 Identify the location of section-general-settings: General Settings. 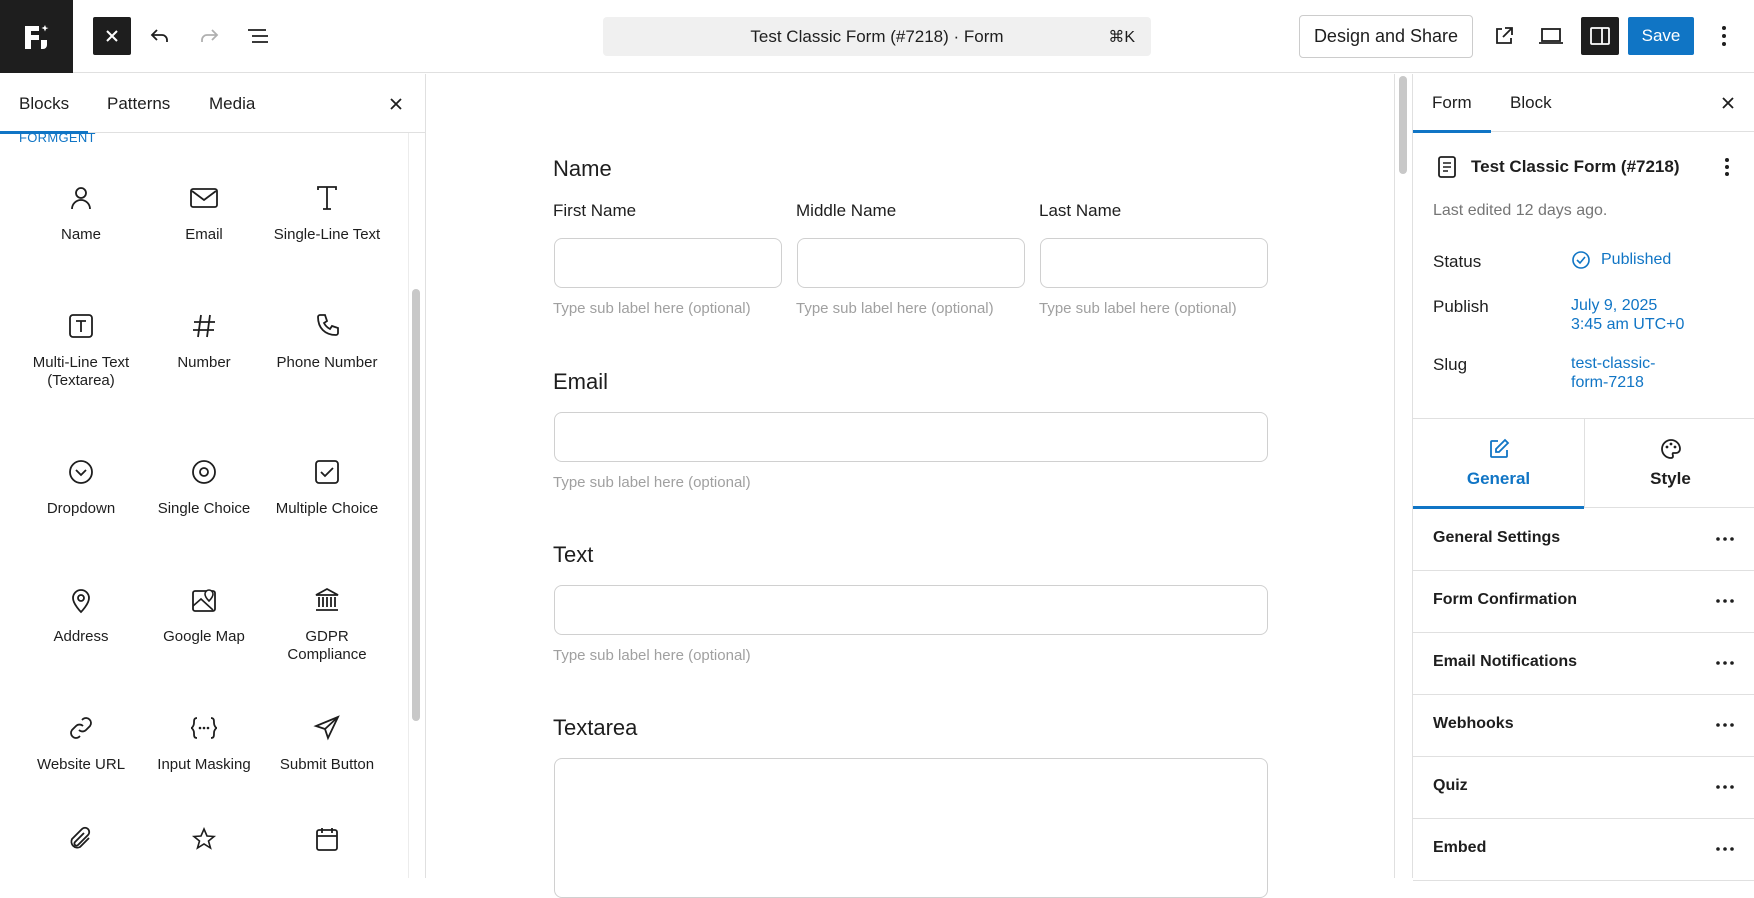
(1583, 540).